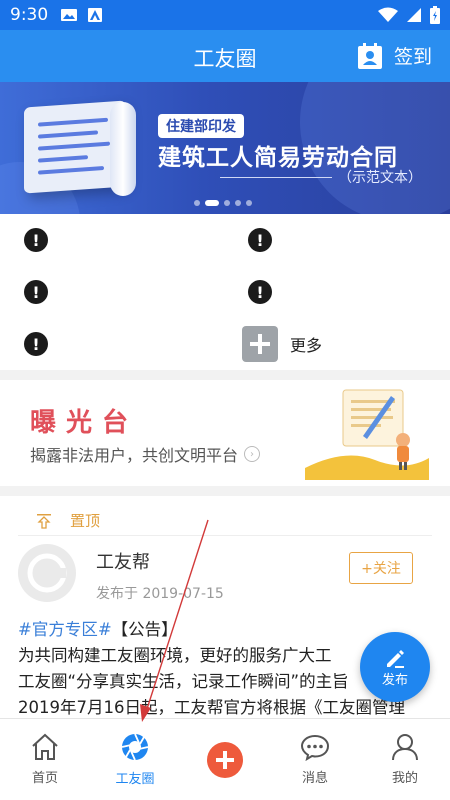  I want to click on chevron-right-icon: ›, so click(252, 454).